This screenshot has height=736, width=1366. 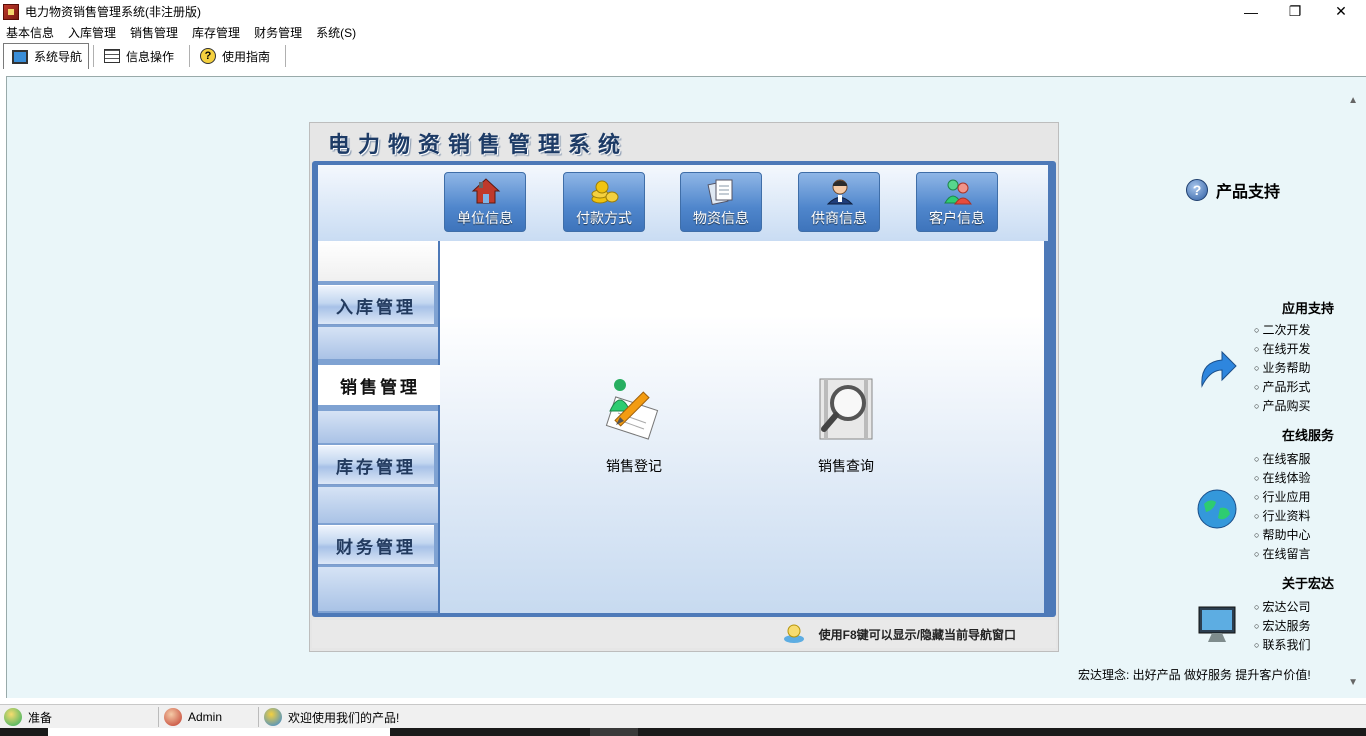 I want to click on link-help-center: 帮助中心, so click(x=1282, y=535).